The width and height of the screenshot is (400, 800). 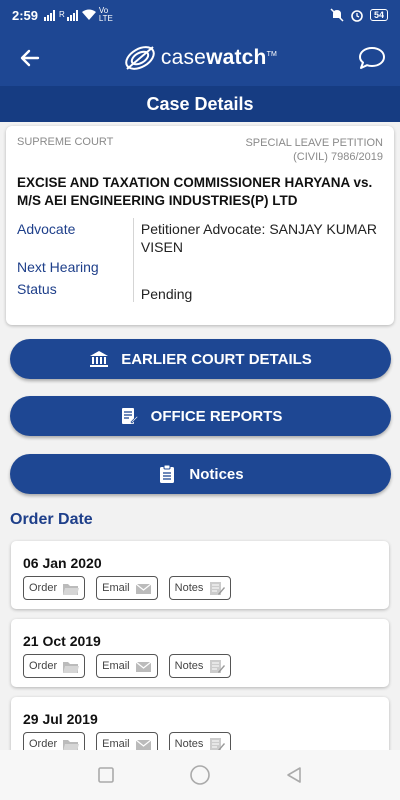 What do you see at coordinates (166, 294) in the screenshot?
I see `status-value: Pending` at bounding box center [166, 294].